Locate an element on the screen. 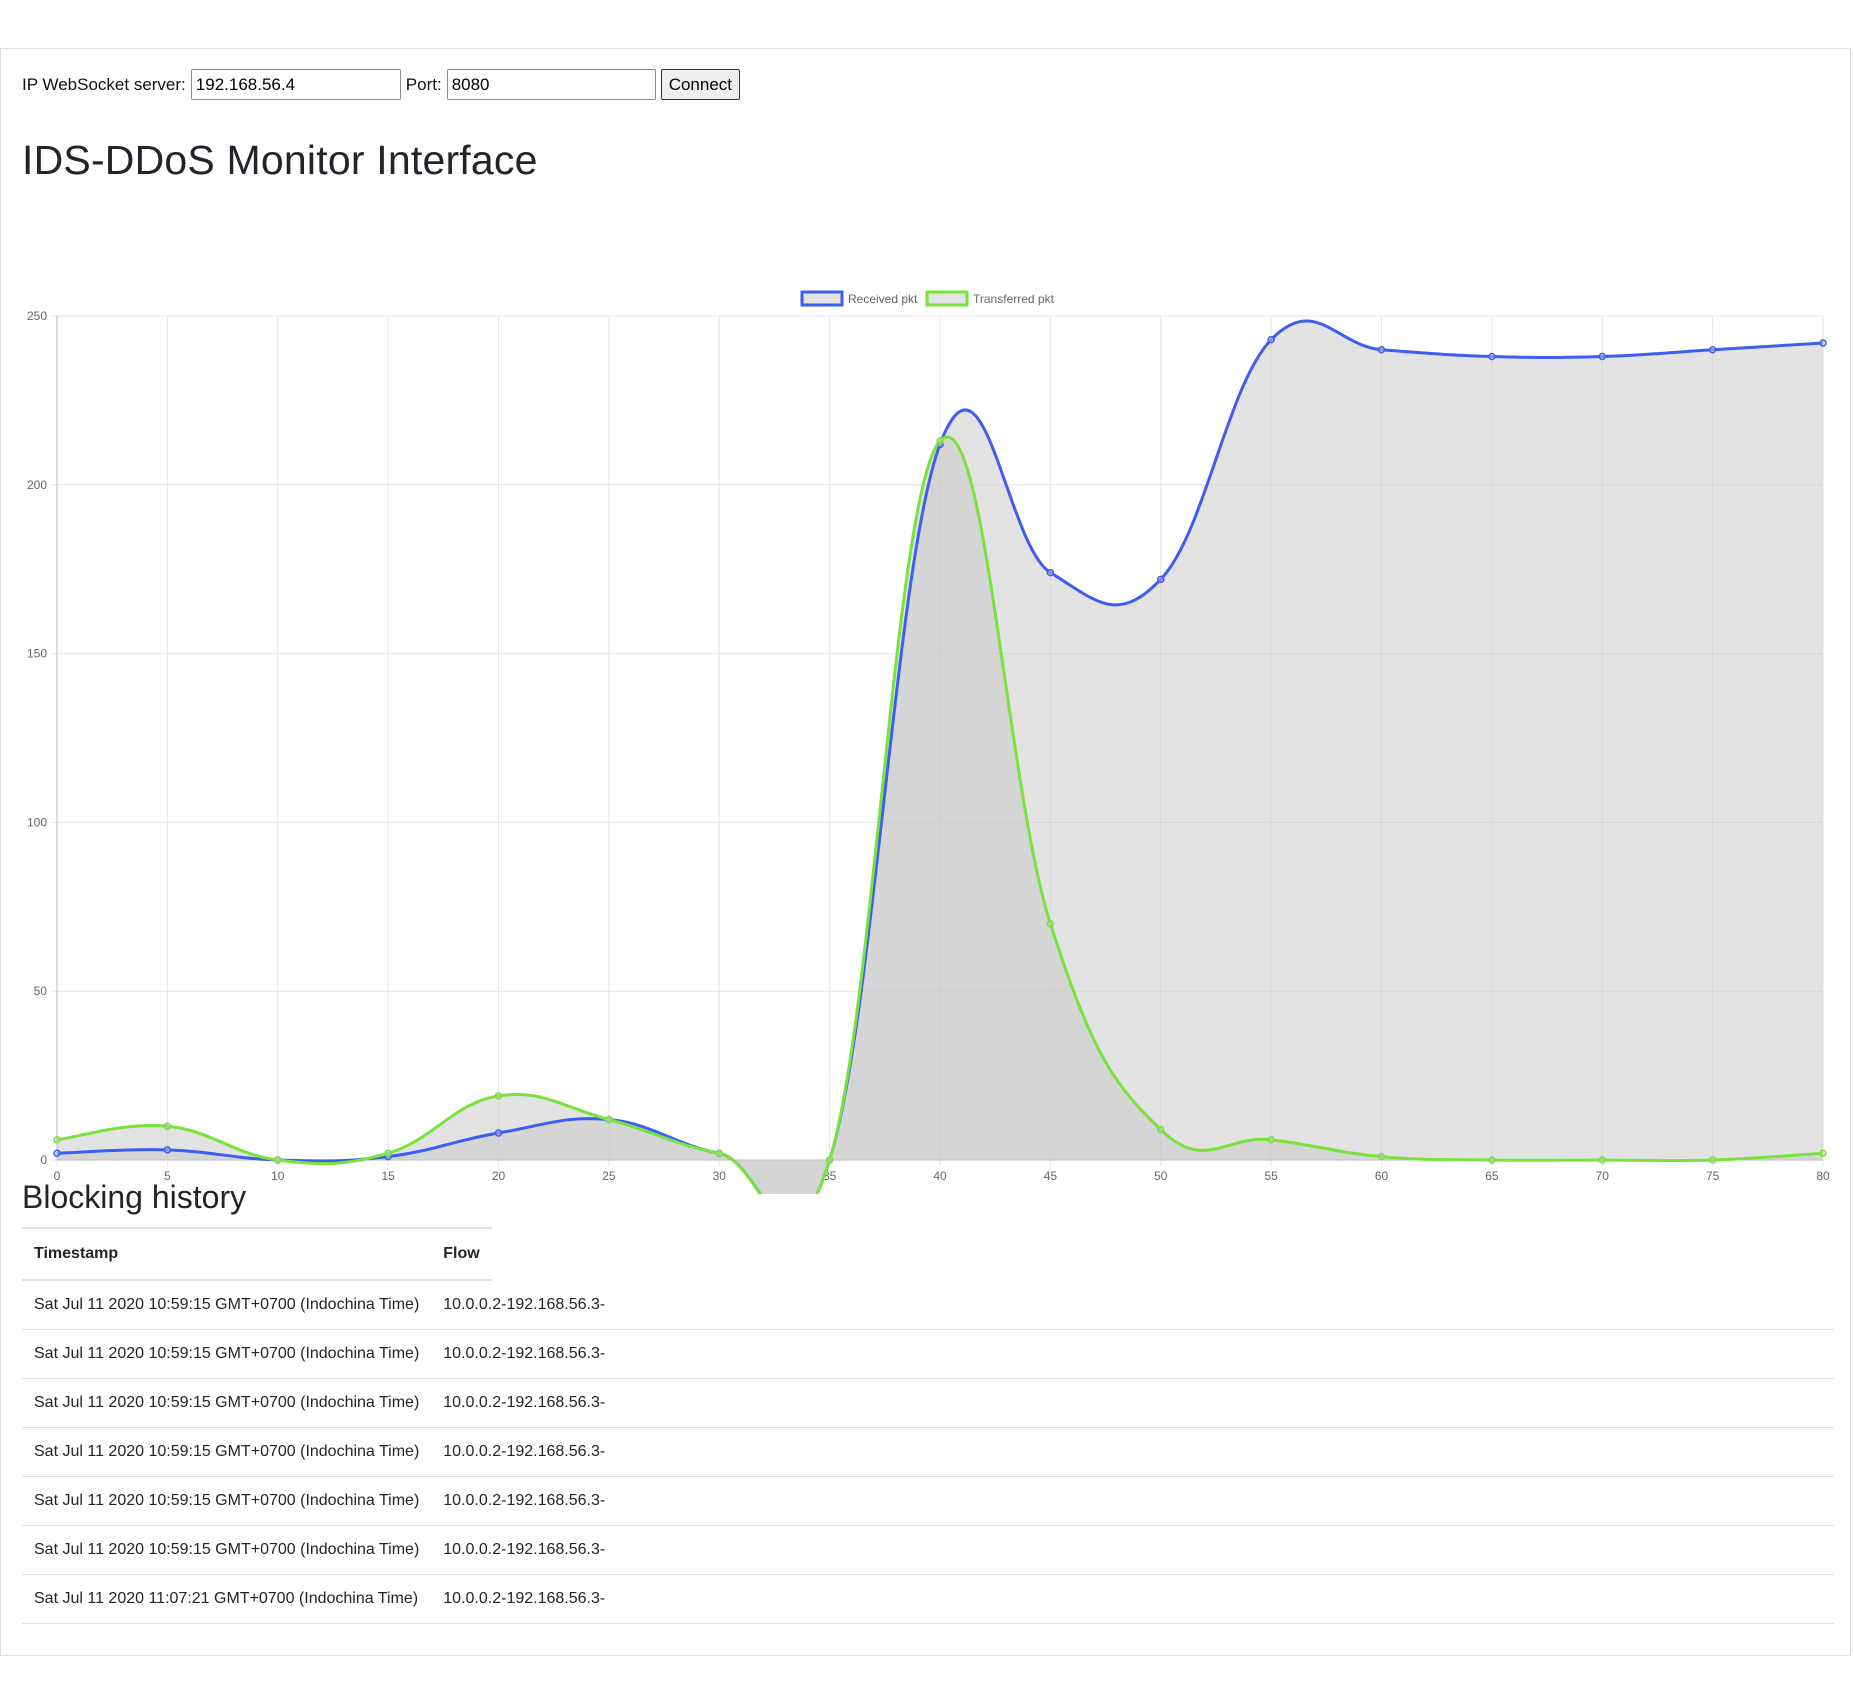  x-tick-label: 60 is located at coordinates (1382, 1176).